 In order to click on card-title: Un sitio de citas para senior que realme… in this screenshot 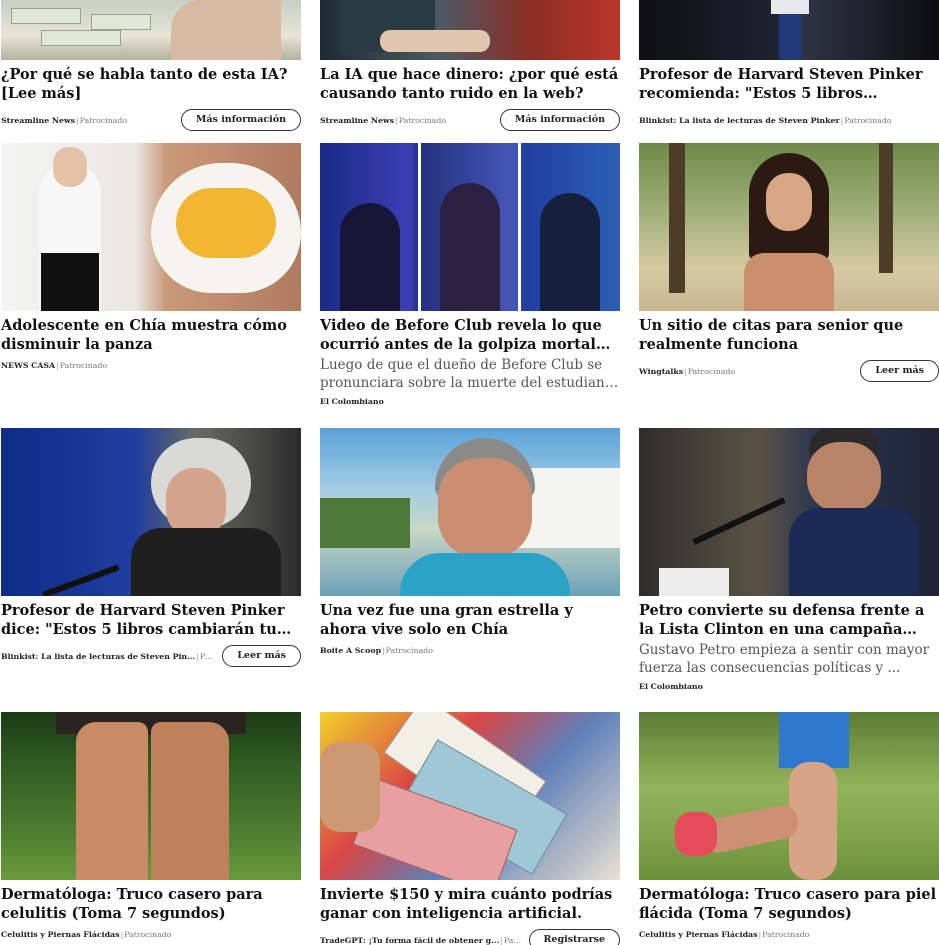, I will do `click(789, 335)`.